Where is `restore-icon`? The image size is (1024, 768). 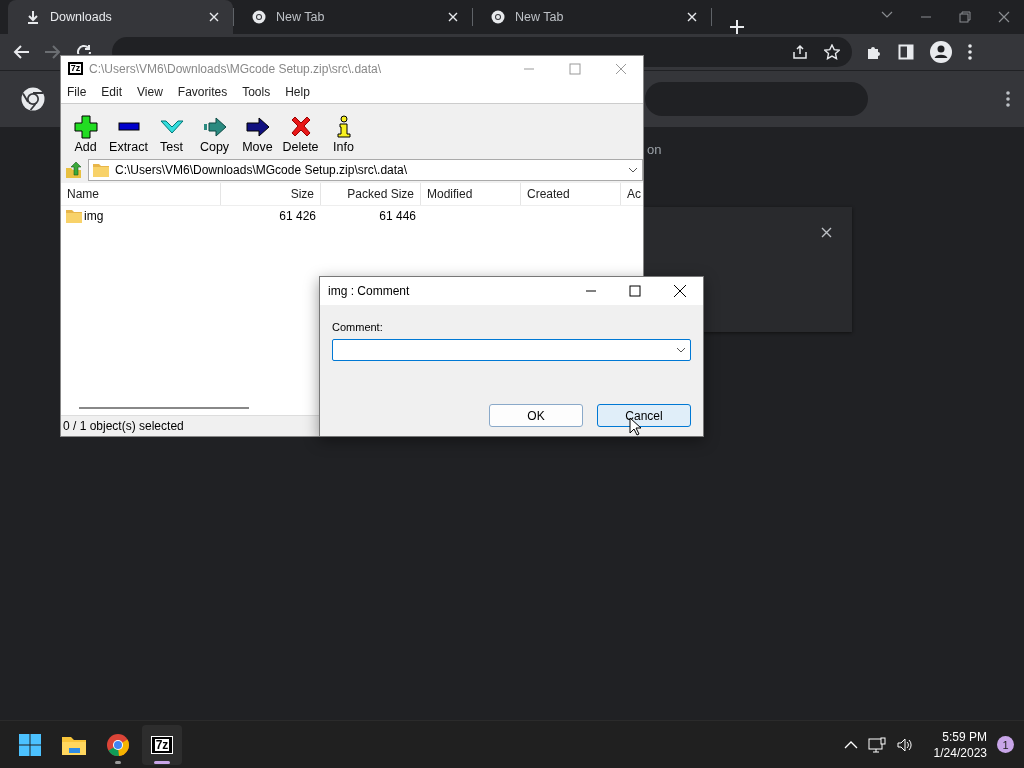 restore-icon is located at coordinates (965, 17).